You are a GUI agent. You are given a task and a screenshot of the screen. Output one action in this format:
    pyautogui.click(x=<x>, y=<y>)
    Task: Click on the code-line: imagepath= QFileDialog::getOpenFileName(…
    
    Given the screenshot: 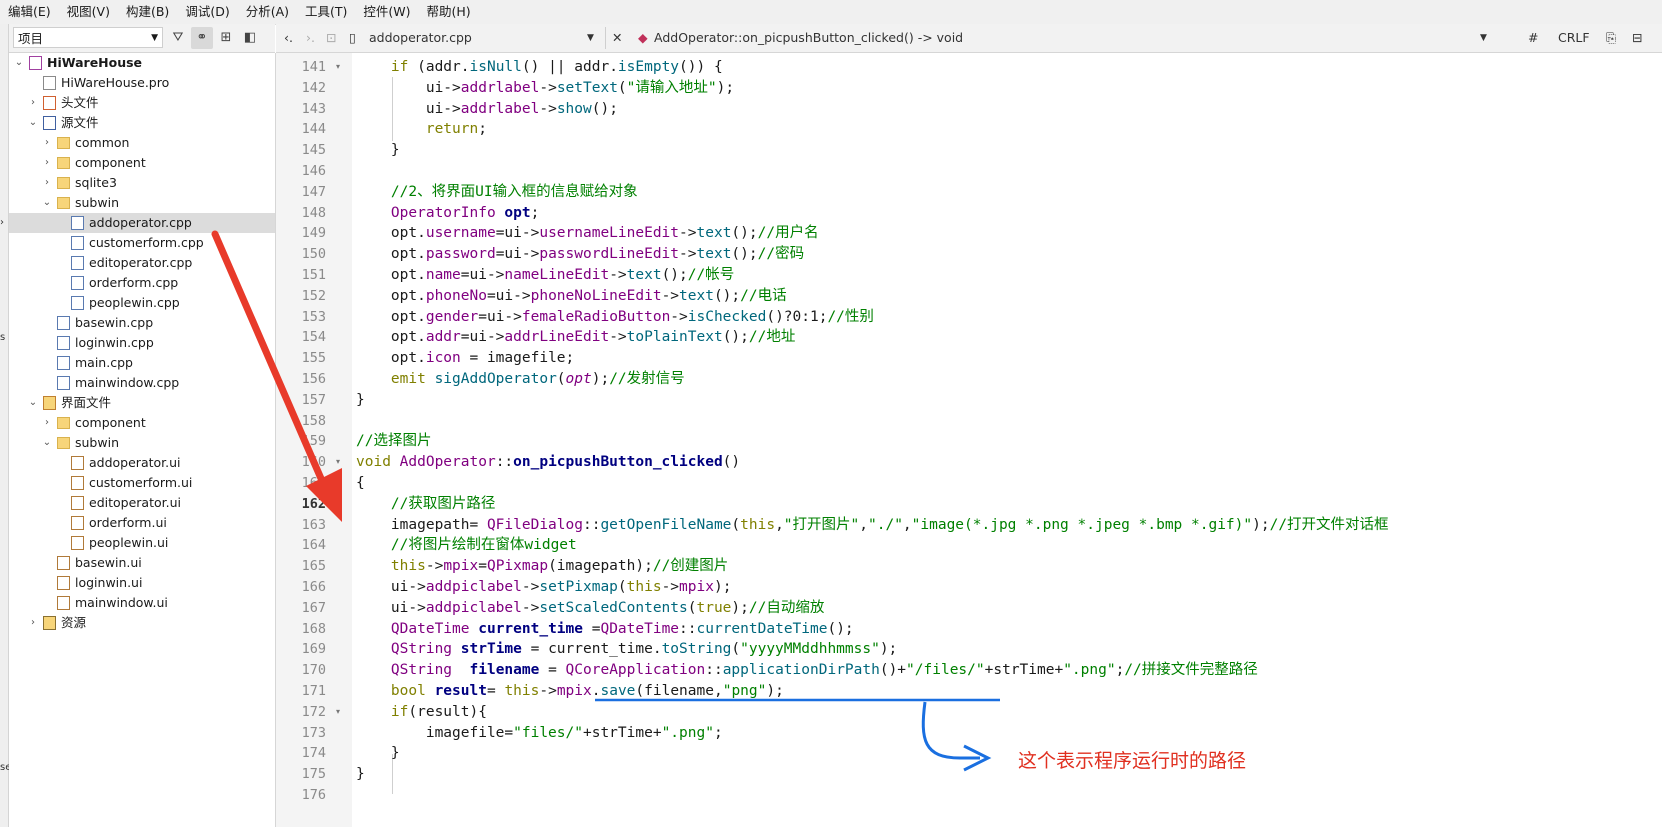 What is the action you would take?
    pyautogui.click(x=872, y=525)
    